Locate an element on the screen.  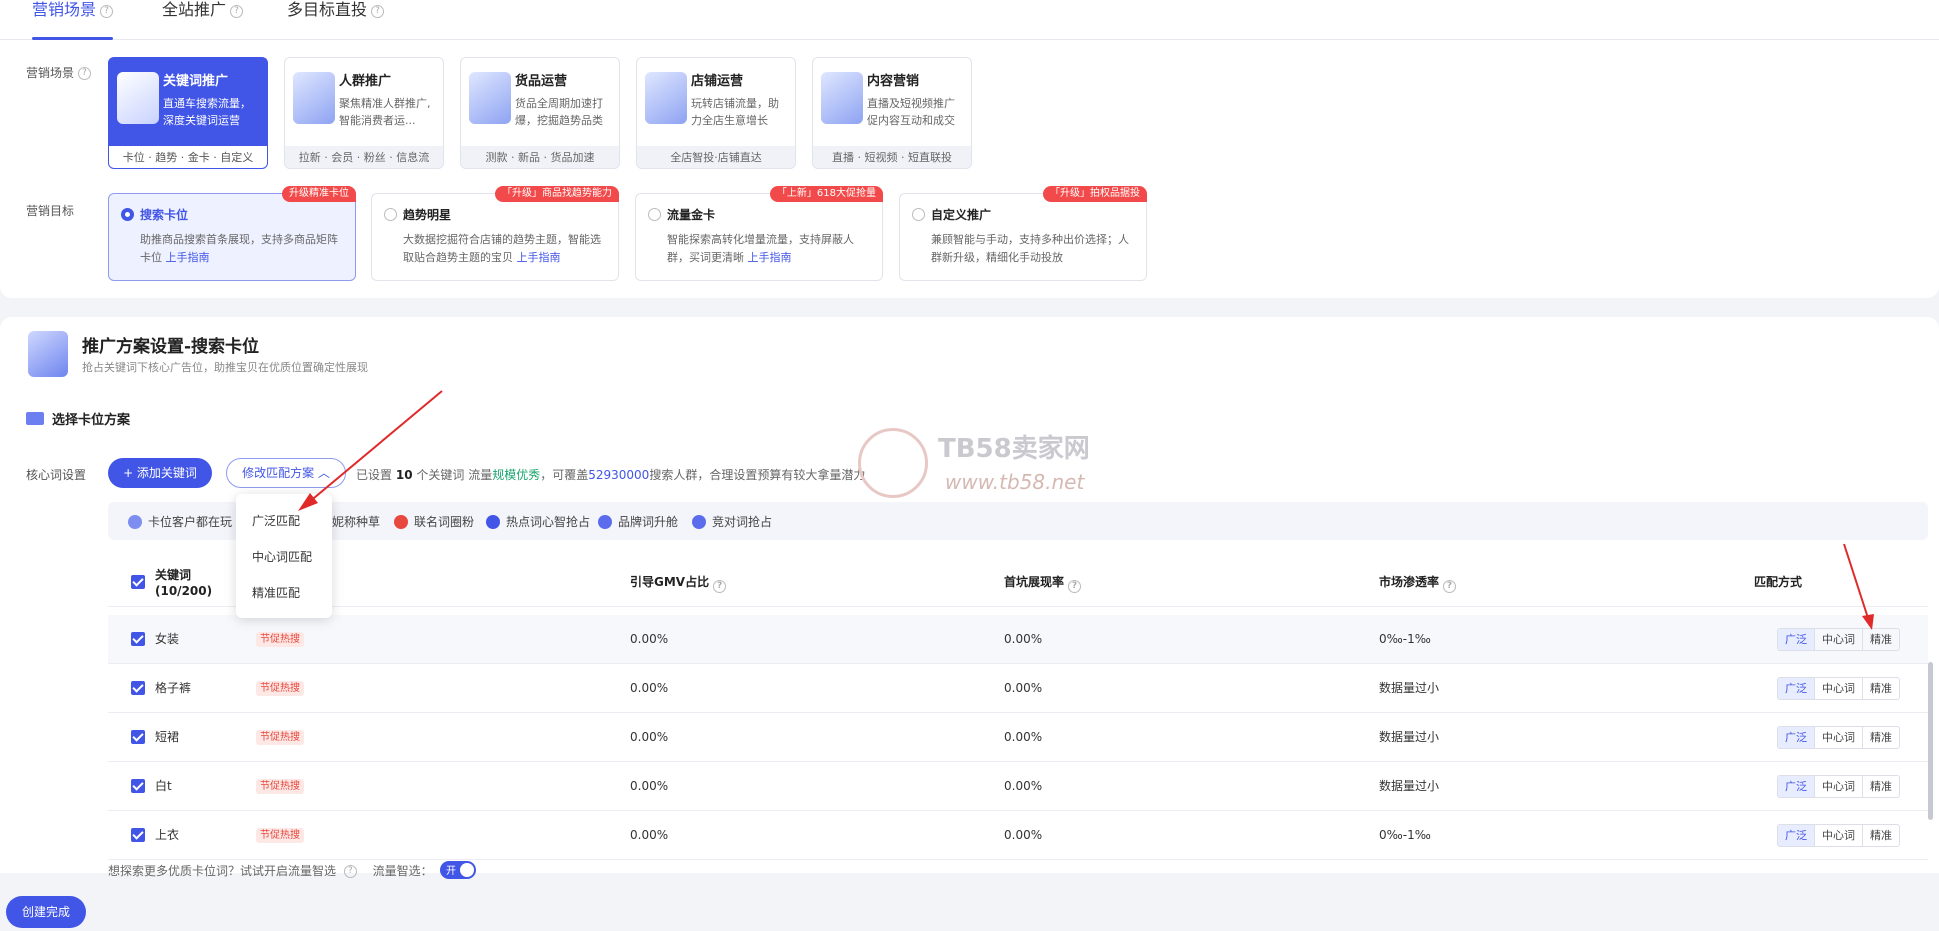
scene-card-content: 内容营销 直播及短视频推广促内容互动和成交 直播 · 短视频 · 短直联投 is located at coordinates (892, 113).